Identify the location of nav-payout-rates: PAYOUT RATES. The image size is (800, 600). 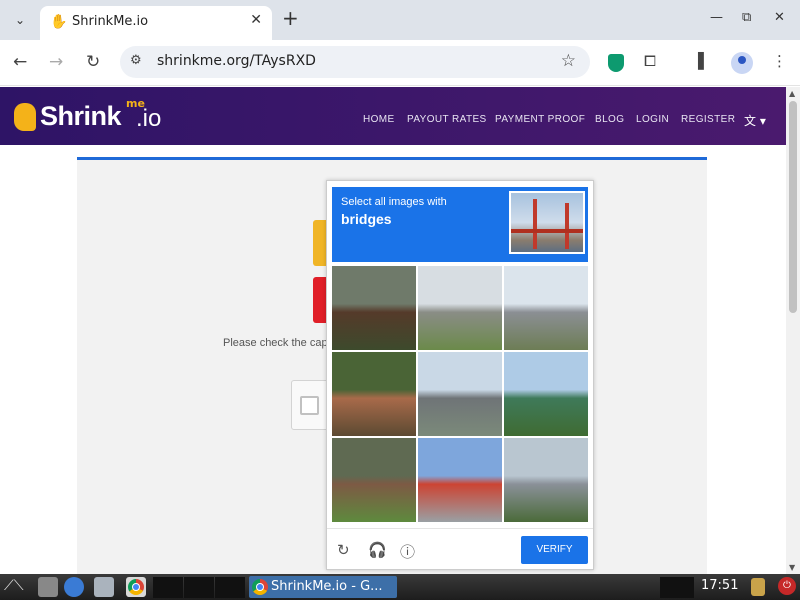
(447, 119).